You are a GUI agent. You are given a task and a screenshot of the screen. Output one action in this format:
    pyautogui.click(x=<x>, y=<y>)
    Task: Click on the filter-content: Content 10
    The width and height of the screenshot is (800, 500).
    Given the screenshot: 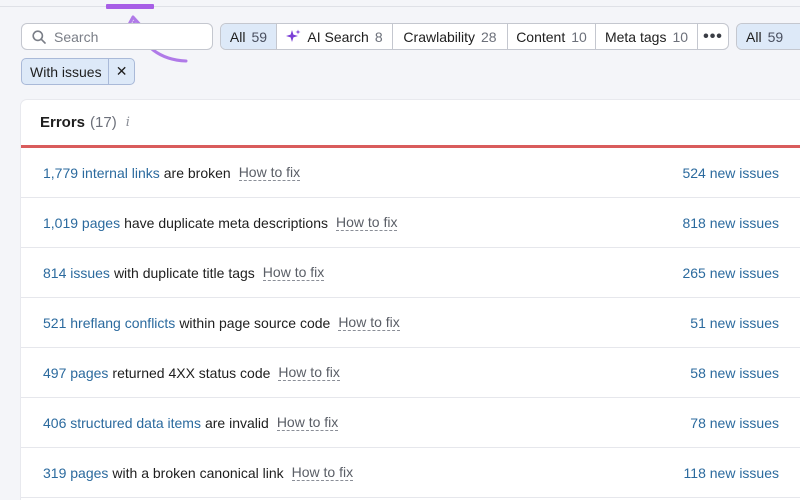 What is the action you would take?
    pyautogui.click(x=552, y=36)
    